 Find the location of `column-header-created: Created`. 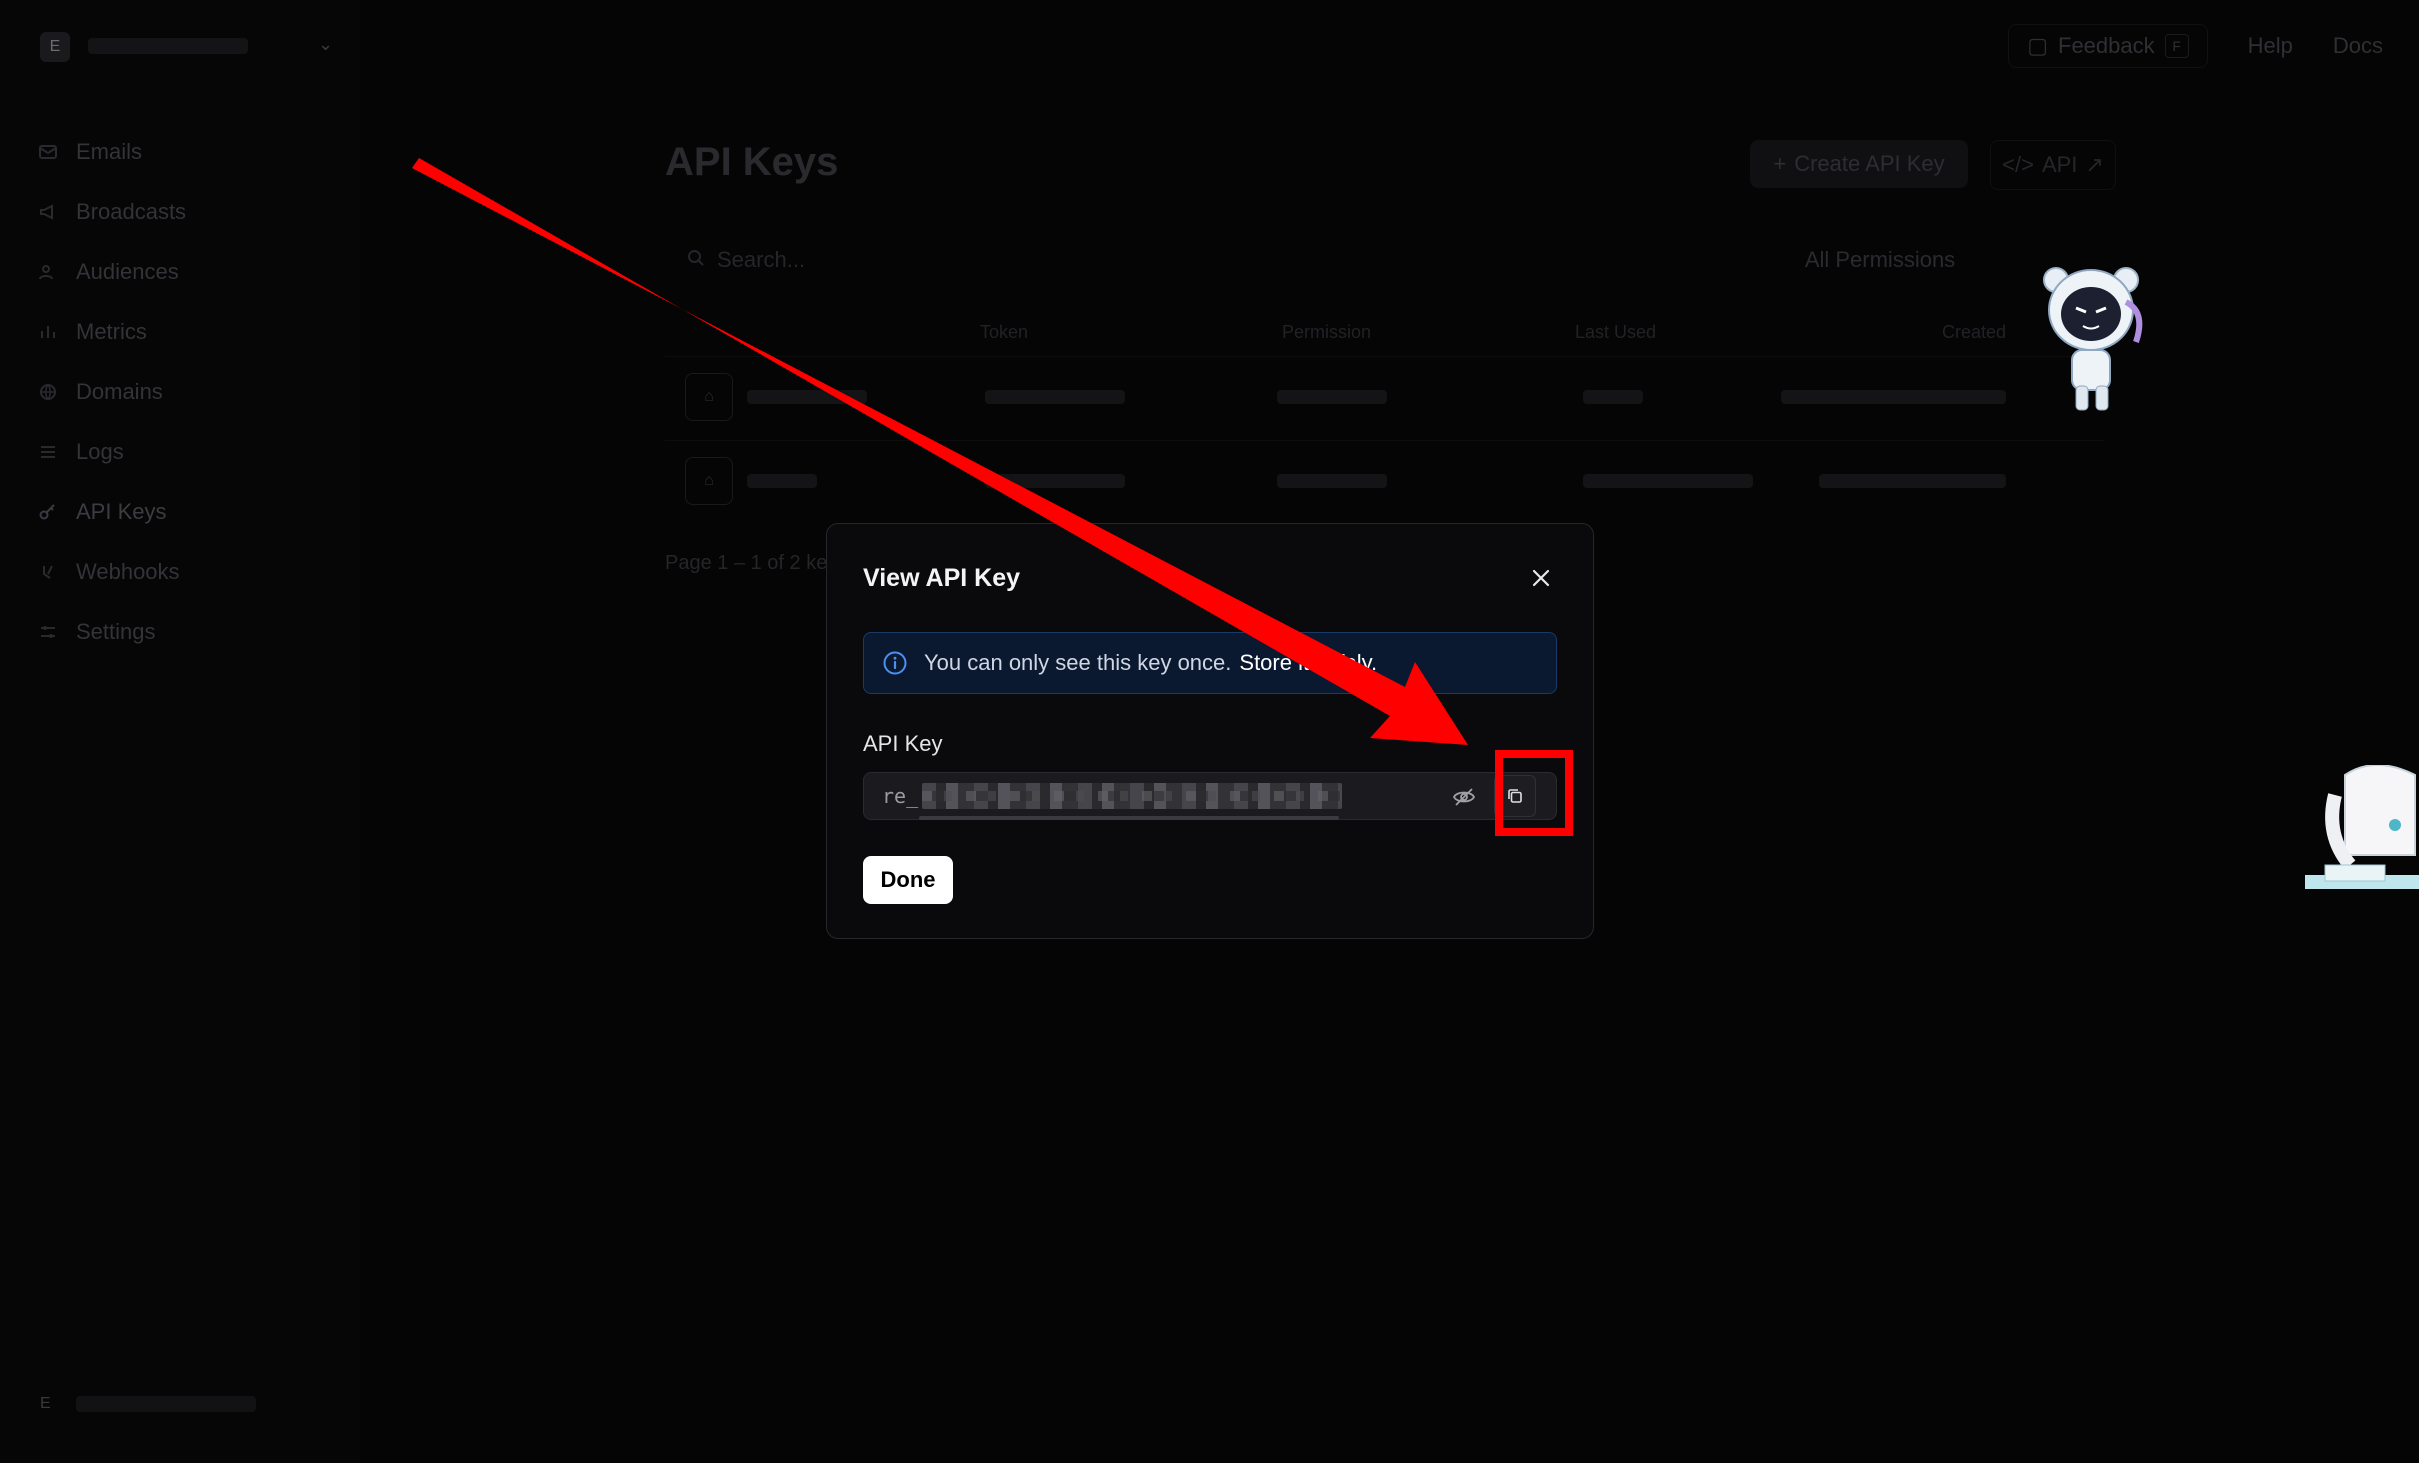

column-header-created: Created is located at coordinates (1974, 332).